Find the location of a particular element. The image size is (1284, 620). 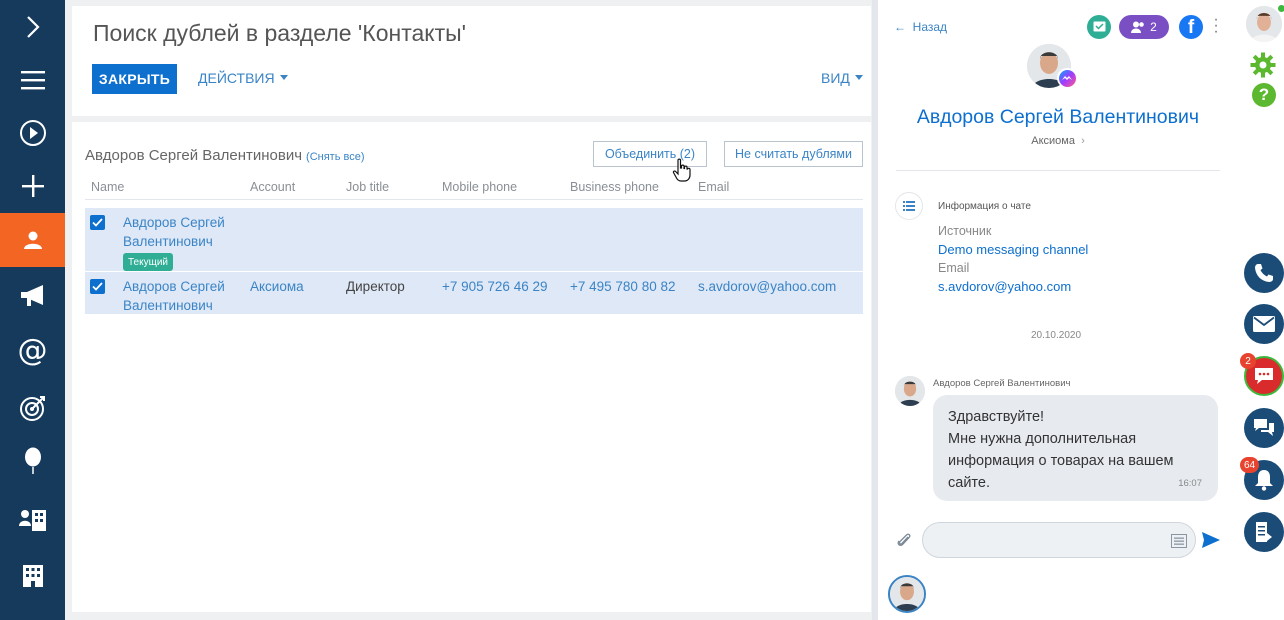

users-icon is located at coordinates (1137, 27).